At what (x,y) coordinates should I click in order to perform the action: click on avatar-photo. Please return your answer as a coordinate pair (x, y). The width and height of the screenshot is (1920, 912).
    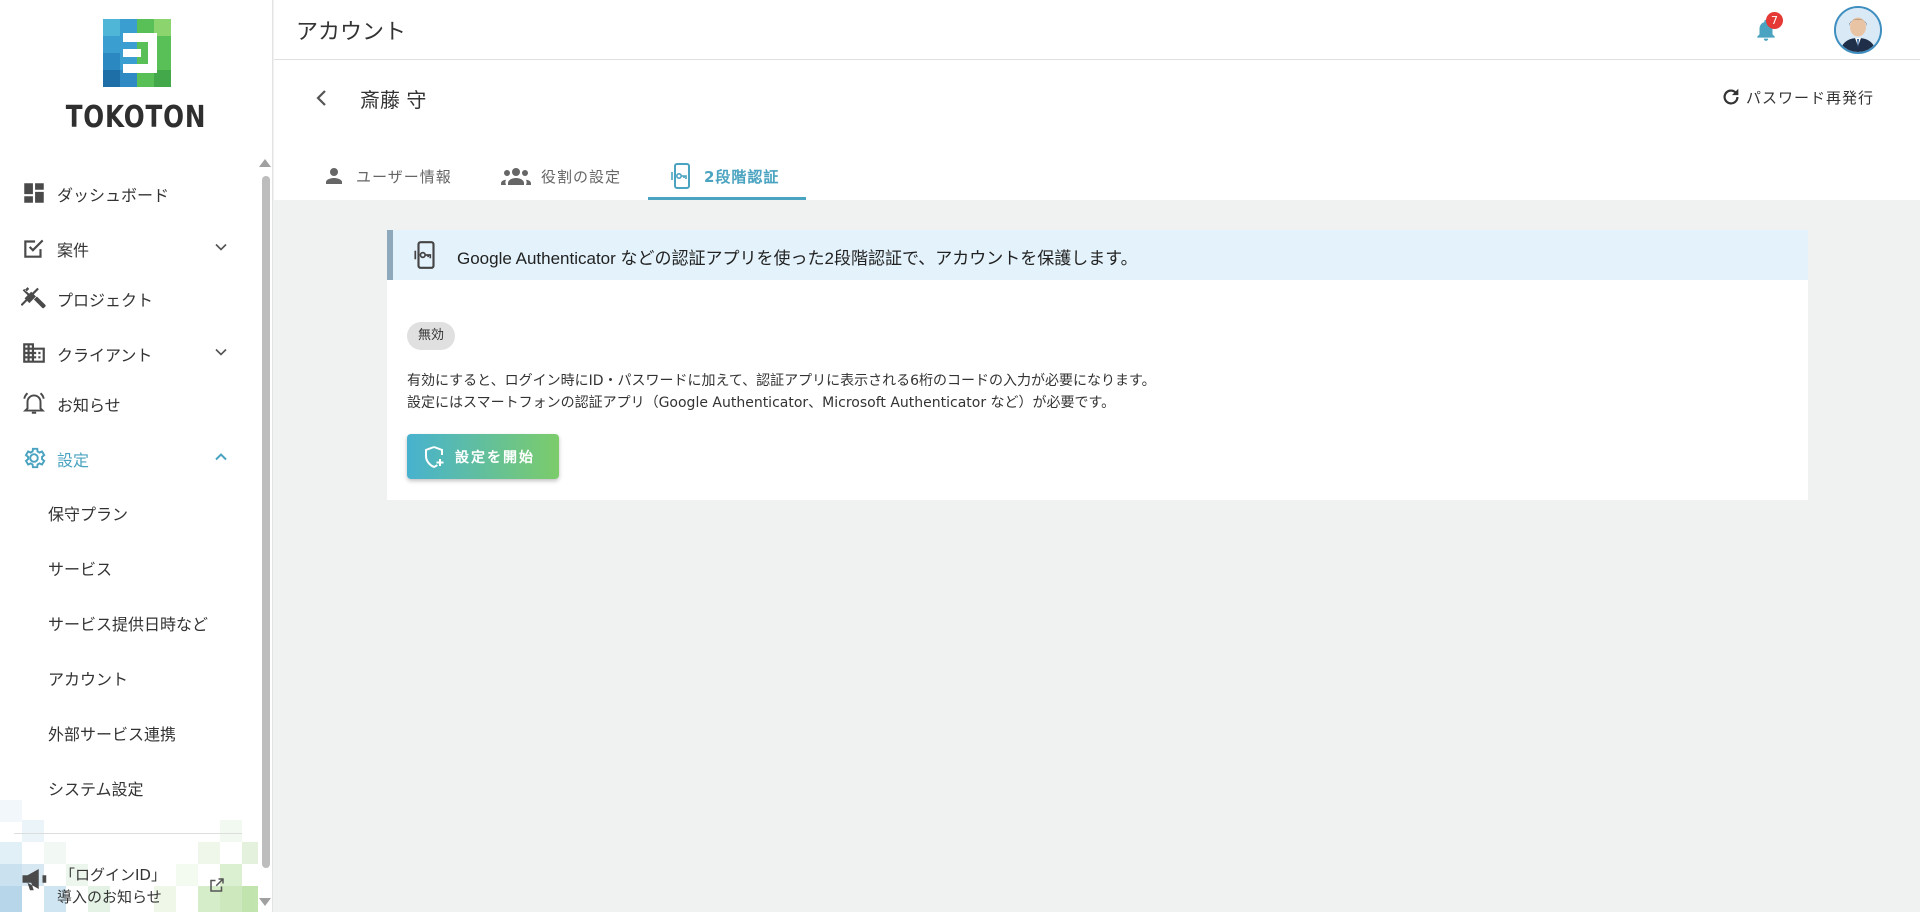
    Looking at the image, I should click on (1858, 30).